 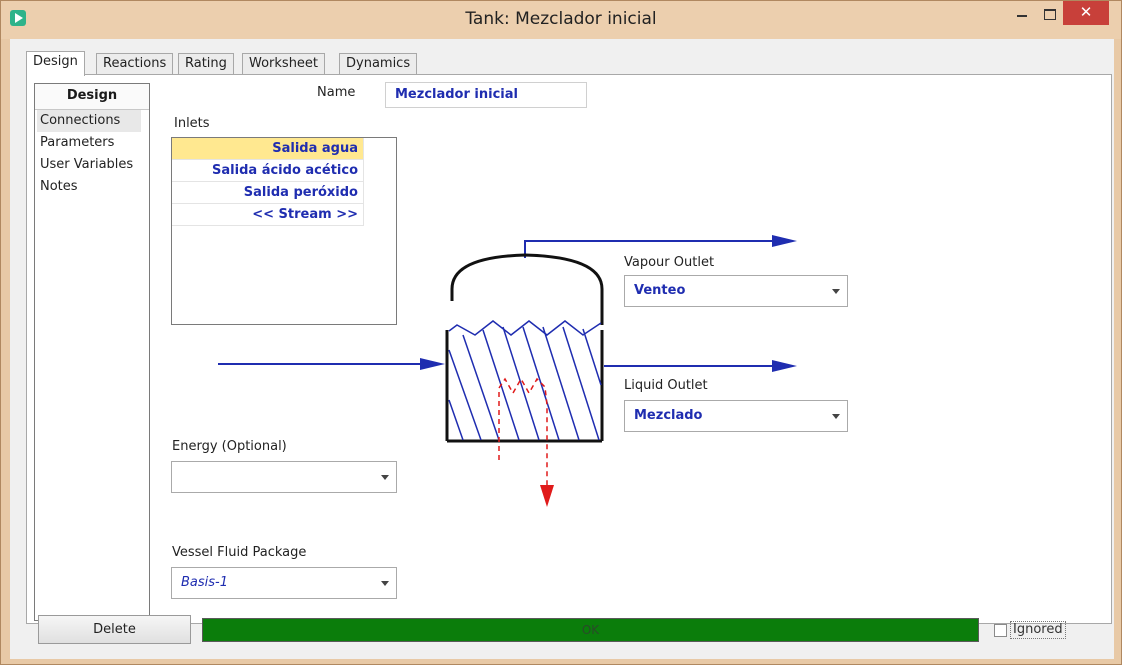 I want to click on fluid-package-label: Vessel Fluid Package, so click(x=239, y=552).